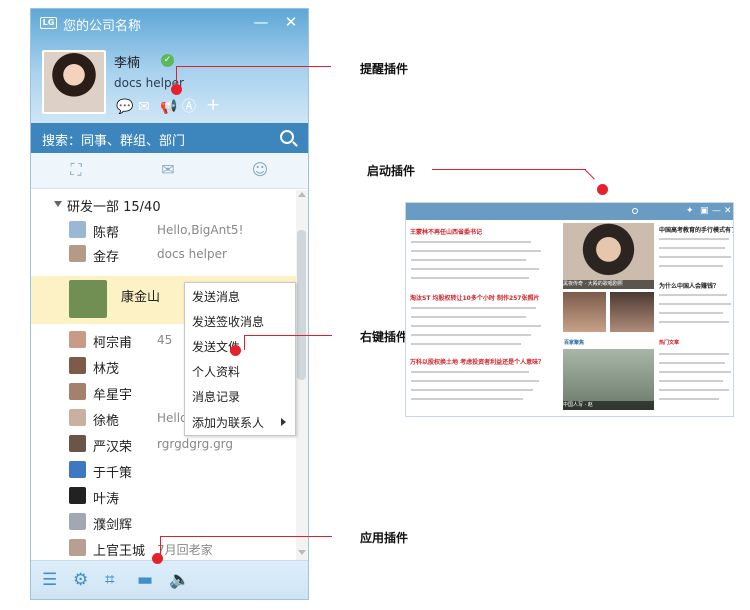  What do you see at coordinates (301, 305) in the screenshot?
I see `scroll-thumb` at bounding box center [301, 305].